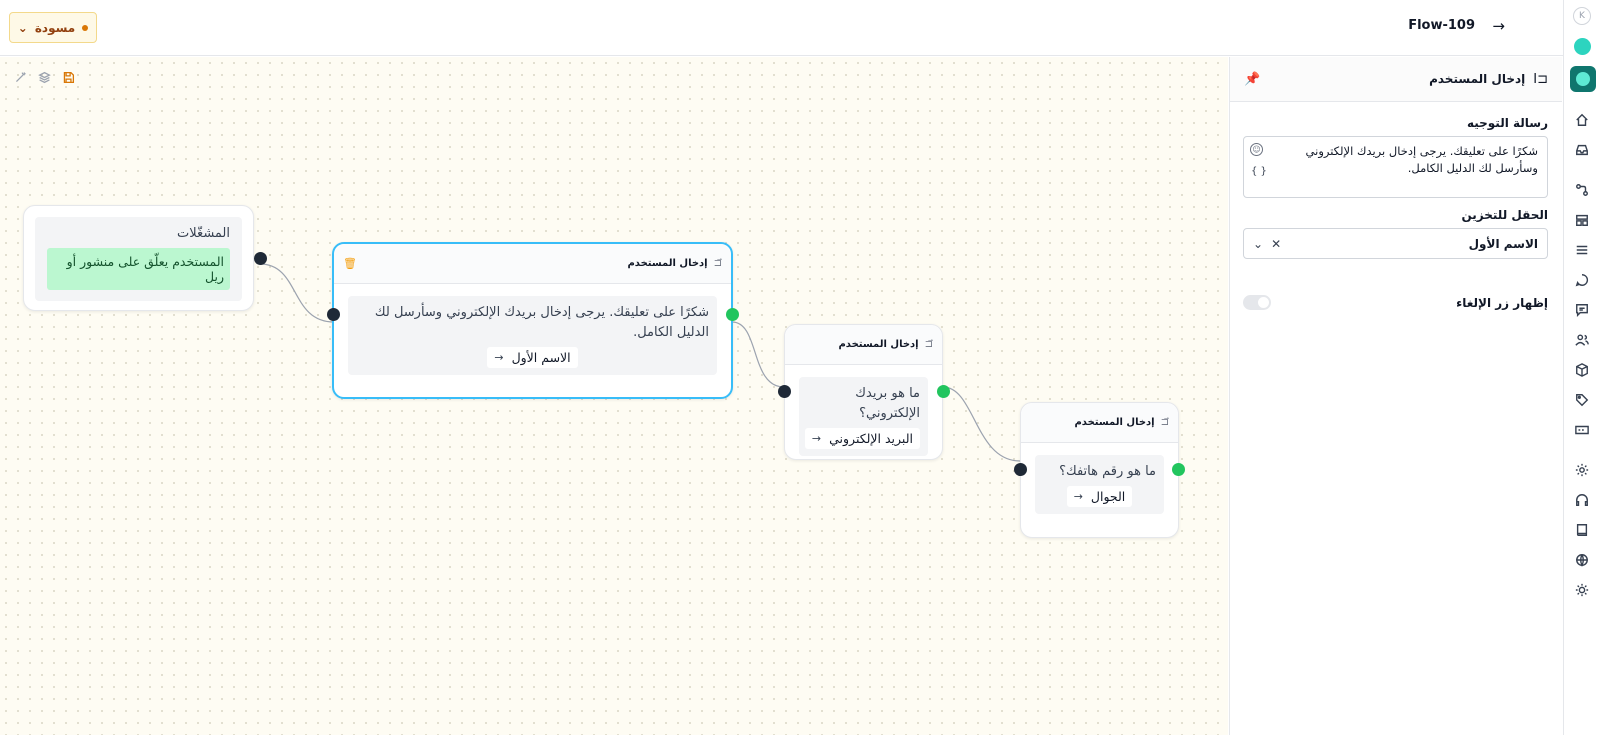 This screenshot has height=735, width=1600. Describe the element at coordinates (1396, 79) in the screenshot. I see `panel-header: ⊏I إدخال المستخدم 📌` at that location.